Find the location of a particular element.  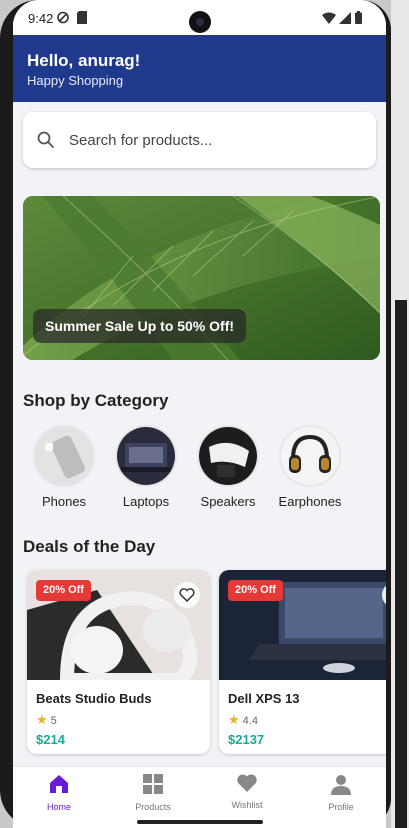

home-icon is located at coordinates (59, 784).